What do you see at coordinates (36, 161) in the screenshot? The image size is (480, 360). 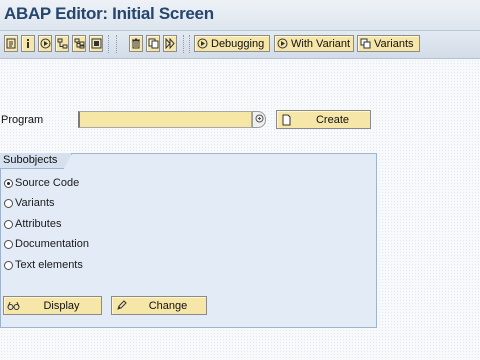 I see `subobjects-title: Subobjects` at bounding box center [36, 161].